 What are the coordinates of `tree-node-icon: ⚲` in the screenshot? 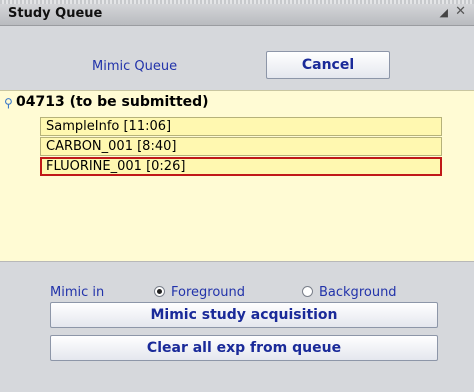 It's located at (8, 103).